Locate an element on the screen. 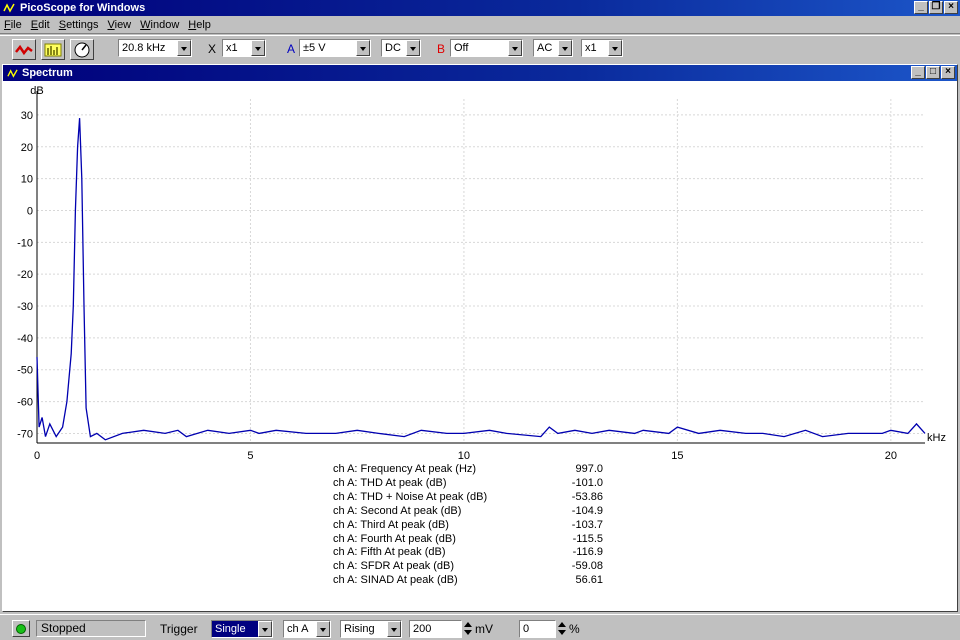  measurement-label: ch A: Third At peak (dB) is located at coordinates (391, 524).